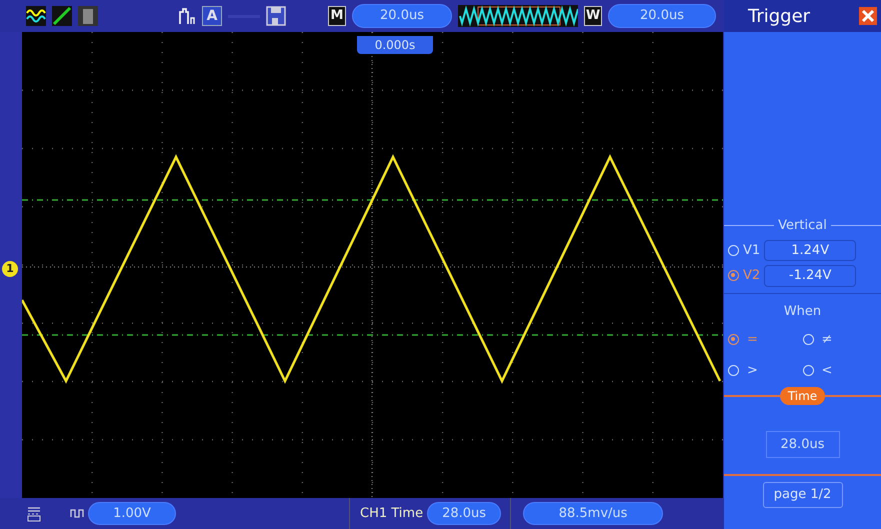  What do you see at coordinates (752, 371) in the screenshot?
I see `condition-label: >` at bounding box center [752, 371].